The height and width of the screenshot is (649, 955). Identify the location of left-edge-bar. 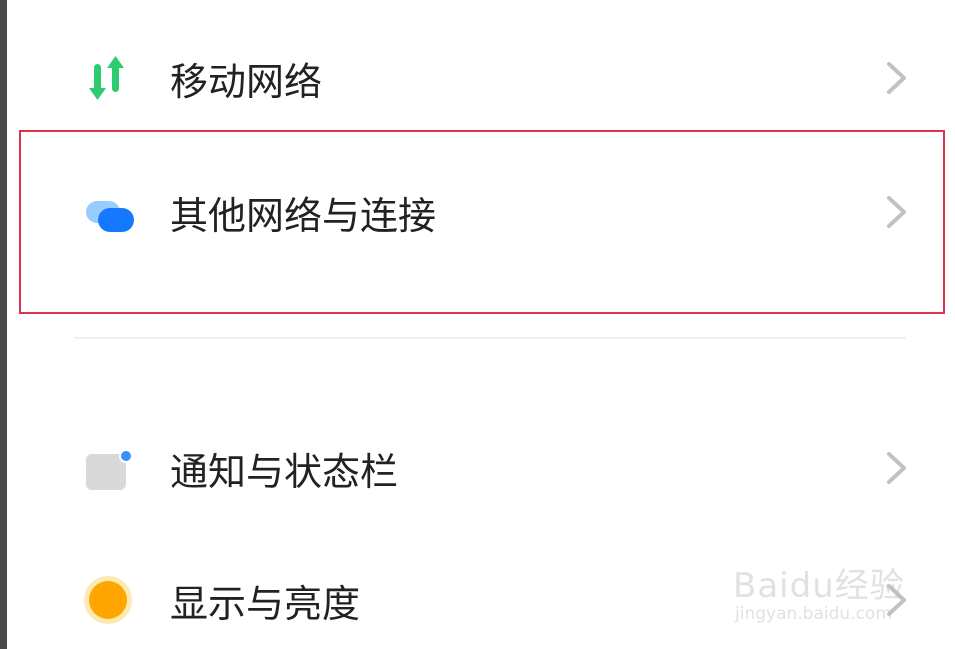
(3, 324).